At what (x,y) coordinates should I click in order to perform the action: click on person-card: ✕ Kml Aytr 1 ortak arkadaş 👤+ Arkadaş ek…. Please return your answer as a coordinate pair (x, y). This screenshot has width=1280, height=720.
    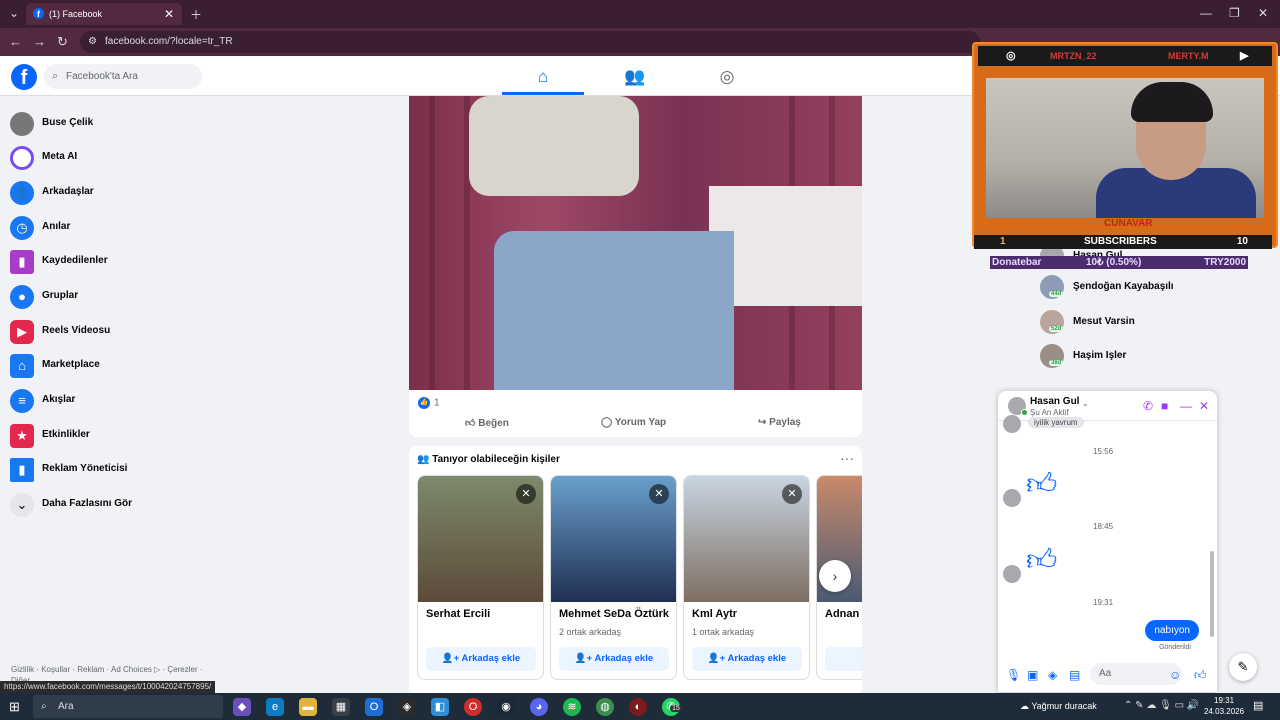
    Looking at the image, I should click on (746, 577).